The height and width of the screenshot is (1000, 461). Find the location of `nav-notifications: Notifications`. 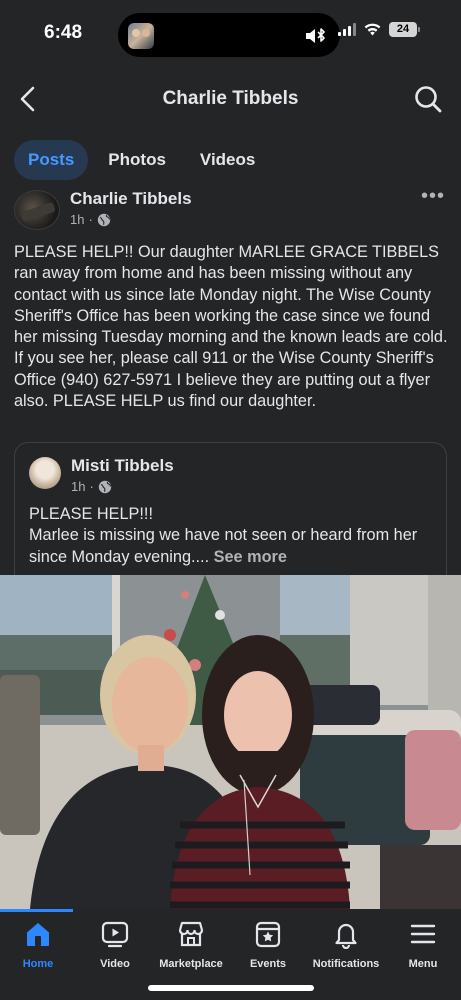

nav-notifications: Notifications is located at coordinates (346, 950).